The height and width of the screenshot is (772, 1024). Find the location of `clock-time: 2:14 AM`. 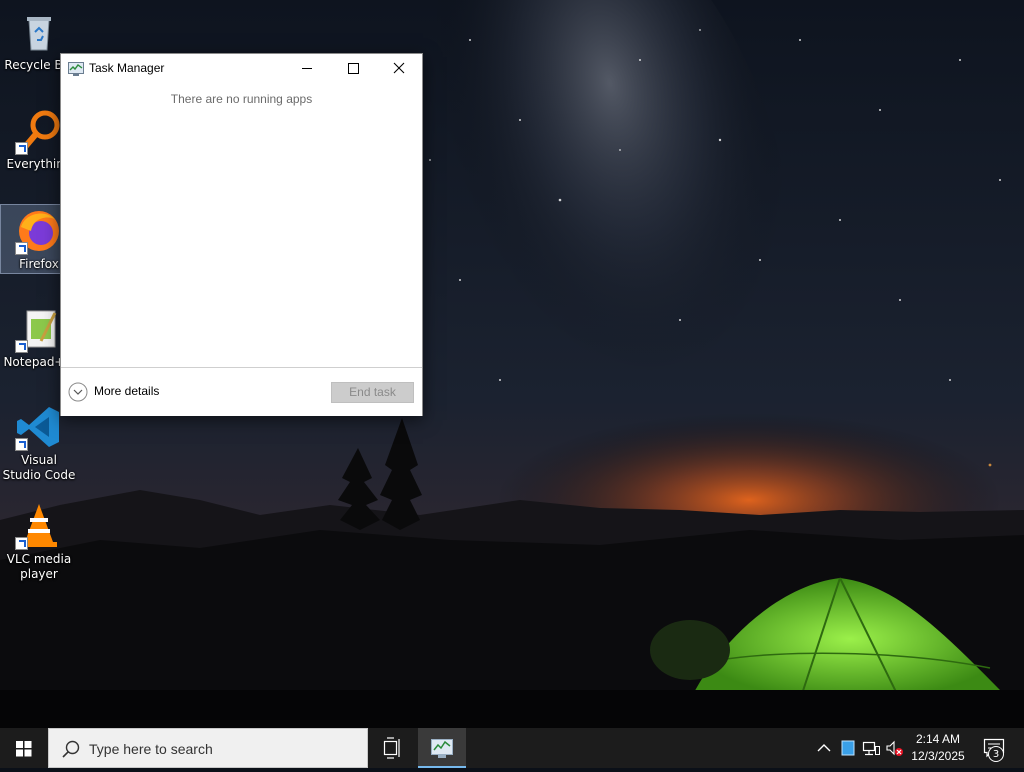

clock-time: 2:14 AM is located at coordinates (938, 739).